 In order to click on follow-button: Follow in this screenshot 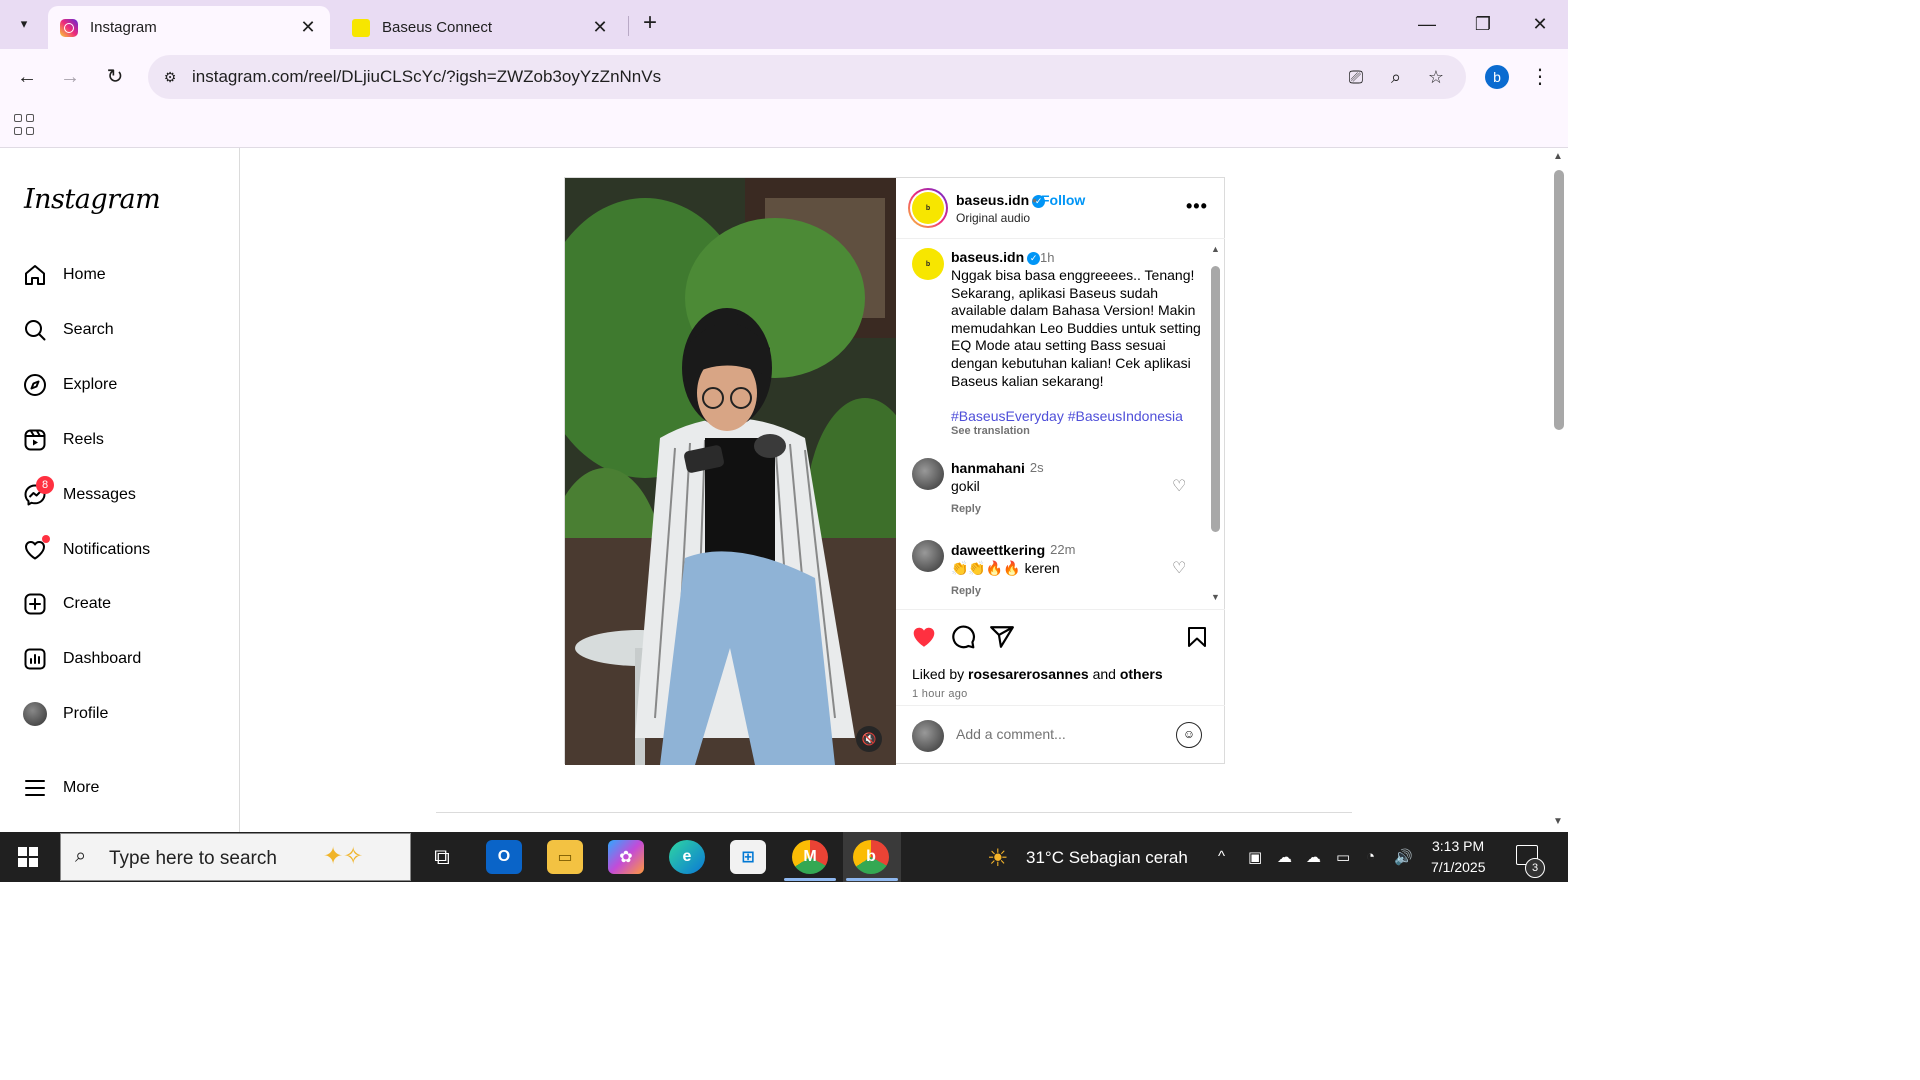, I will do `click(1063, 200)`.